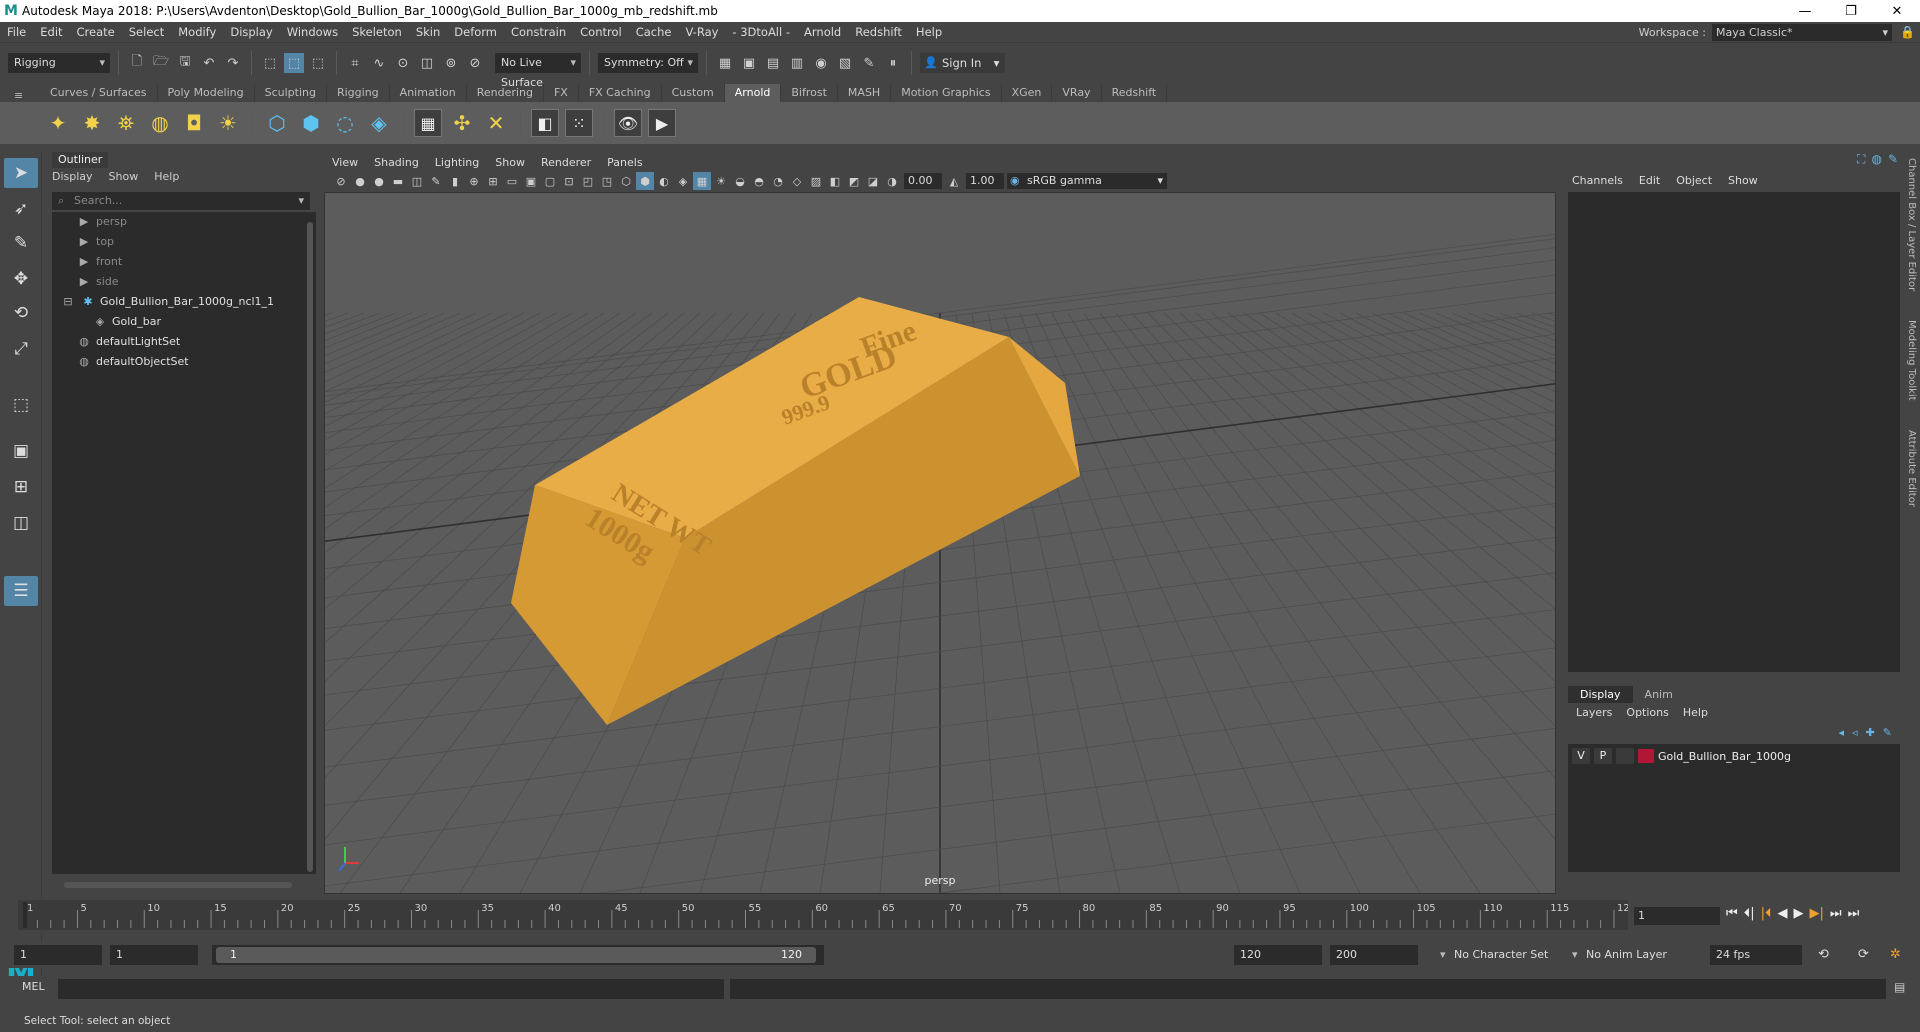  Describe the element at coordinates (1911, 360) in the screenshot. I see `side-tab-modeling-toolkit: Modeling Toolkit` at that location.